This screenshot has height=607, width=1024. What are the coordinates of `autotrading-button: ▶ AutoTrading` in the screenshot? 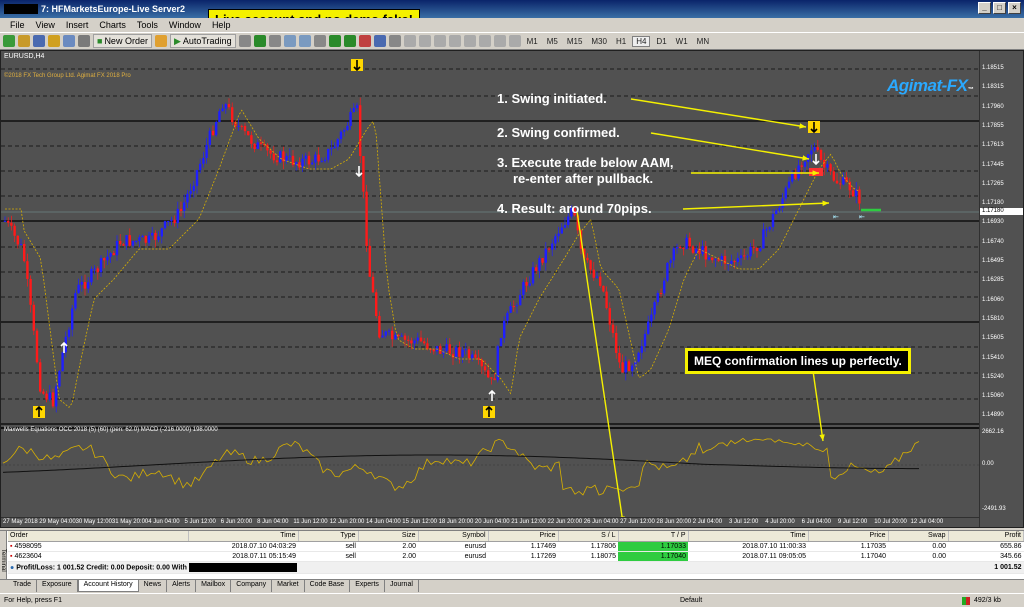 It's located at (202, 41).